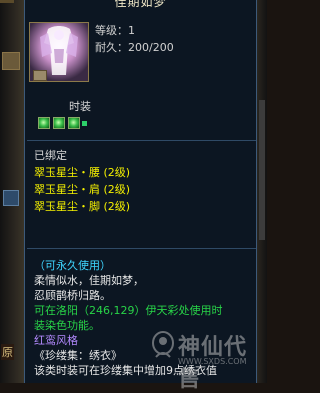 Image resolution: width=320 pixels, height=393 pixels. I want to click on item-portrait, so click(59, 52).